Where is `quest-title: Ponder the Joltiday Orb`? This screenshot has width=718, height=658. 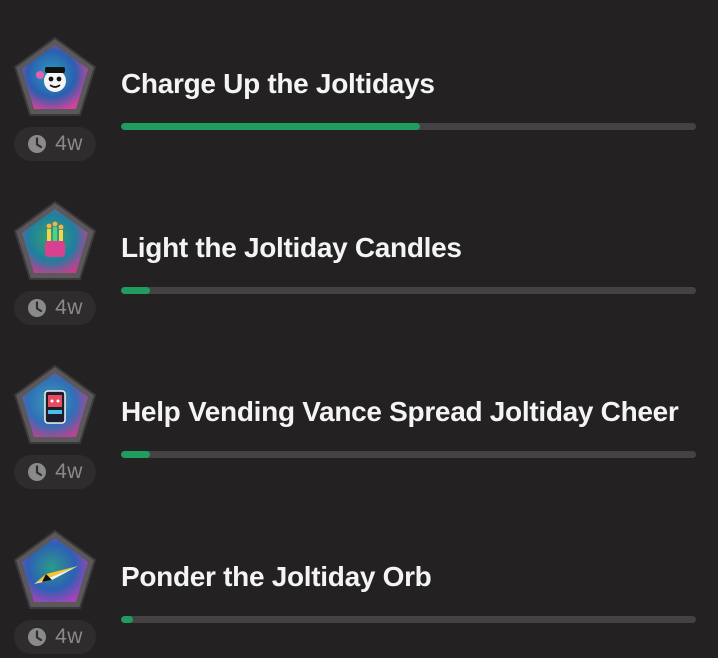 quest-title: Ponder the Joltiday Orb is located at coordinates (276, 576).